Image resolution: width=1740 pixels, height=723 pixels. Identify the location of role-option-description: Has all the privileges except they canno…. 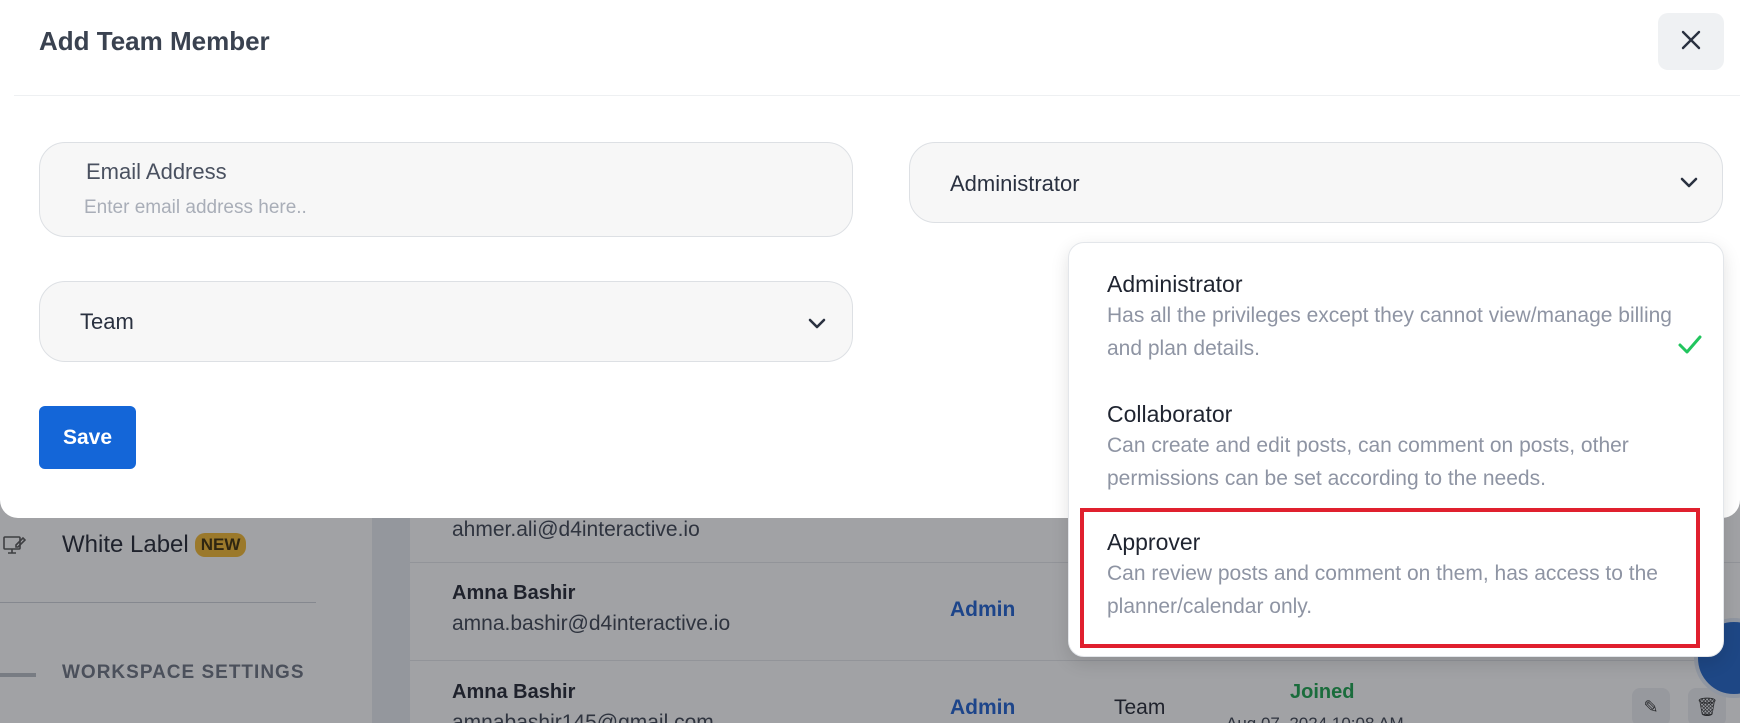
(1389, 332).